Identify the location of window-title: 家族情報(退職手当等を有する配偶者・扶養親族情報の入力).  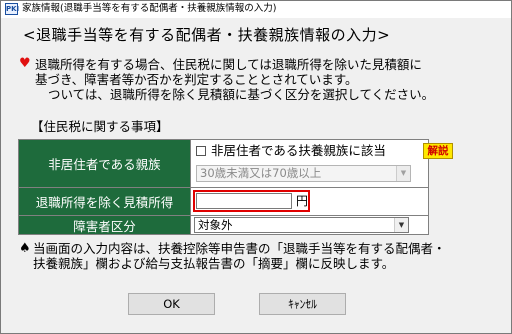
(149, 8).